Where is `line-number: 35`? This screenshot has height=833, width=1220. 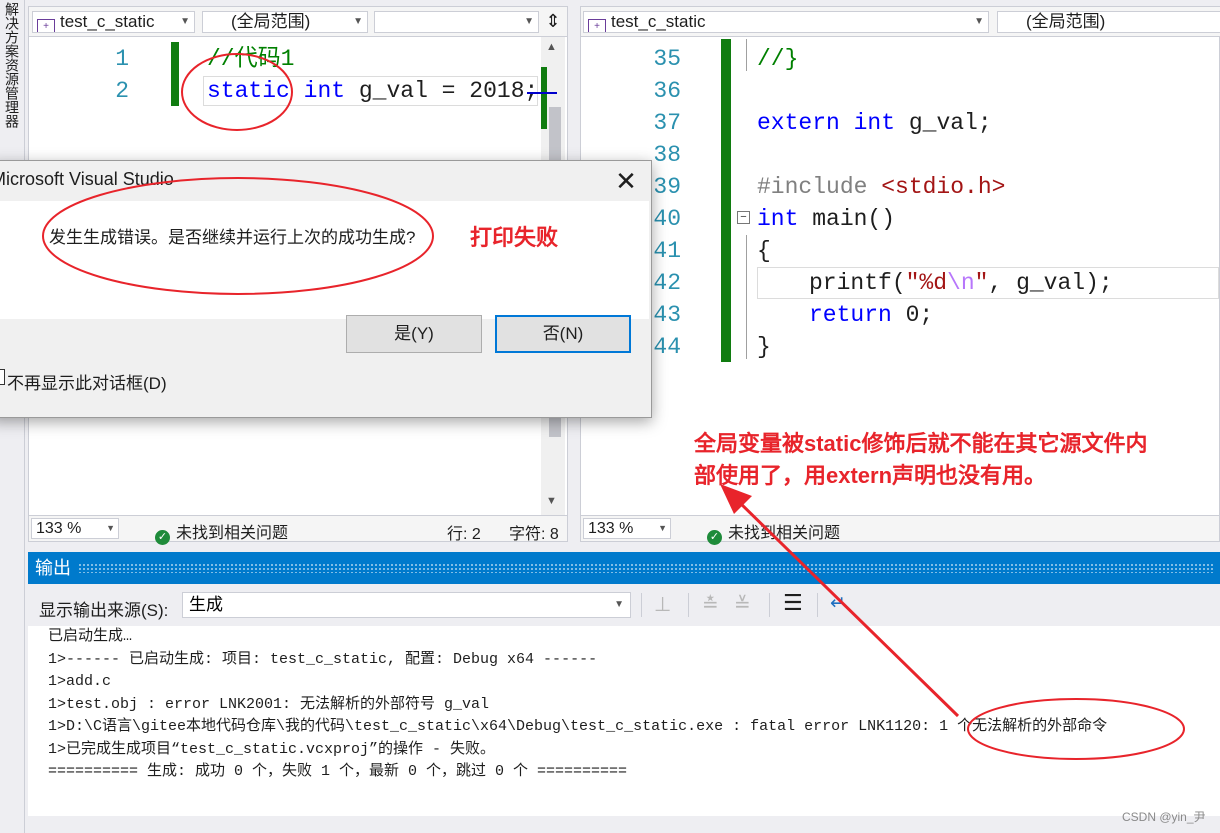 line-number: 35 is located at coordinates (667, 59).